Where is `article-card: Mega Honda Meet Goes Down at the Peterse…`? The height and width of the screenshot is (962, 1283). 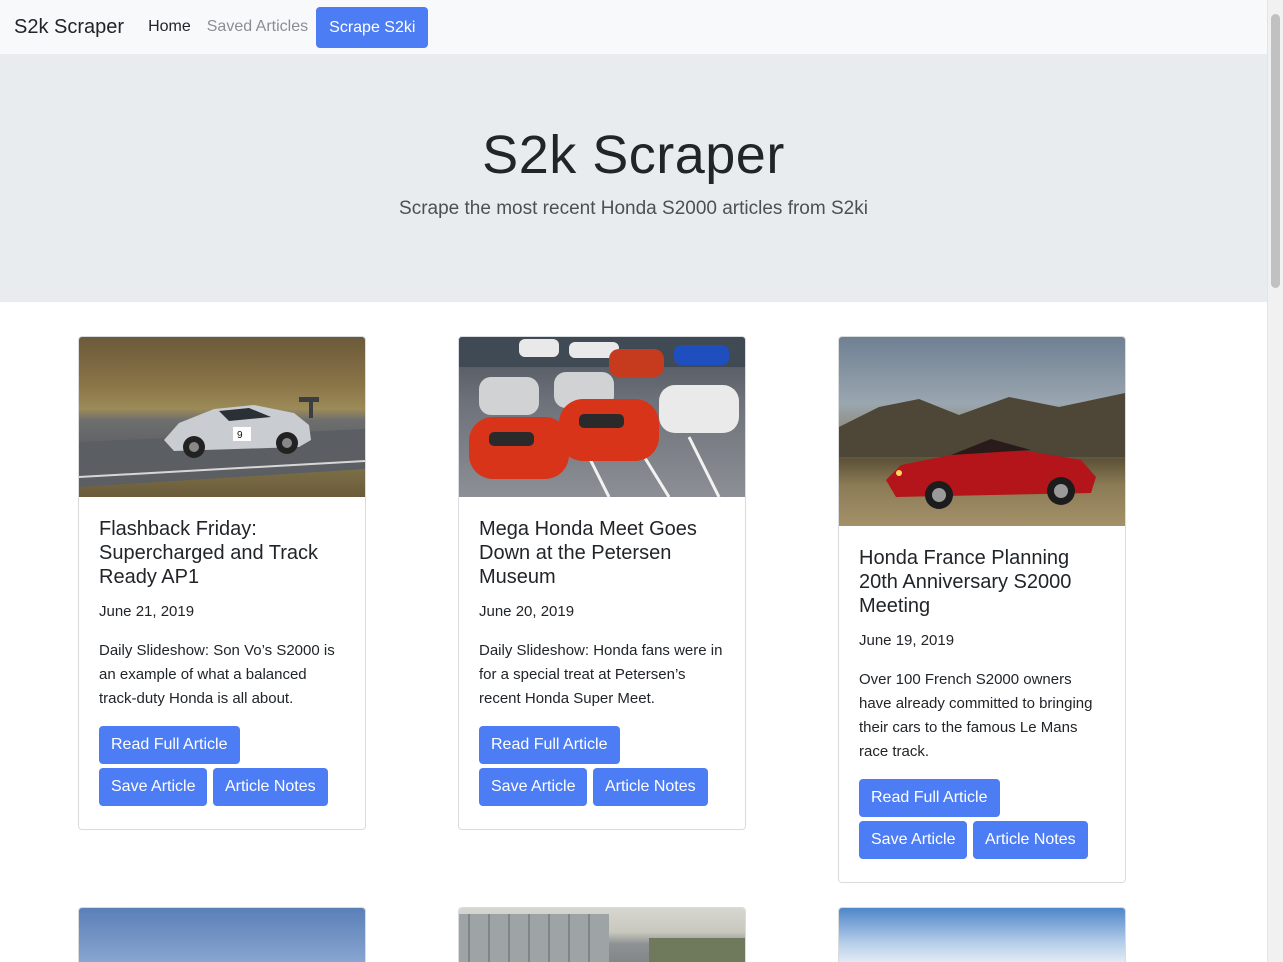 article-card: Mega Honda Meet Goes Down at the Peterse… is located at coordinates (602, 583).